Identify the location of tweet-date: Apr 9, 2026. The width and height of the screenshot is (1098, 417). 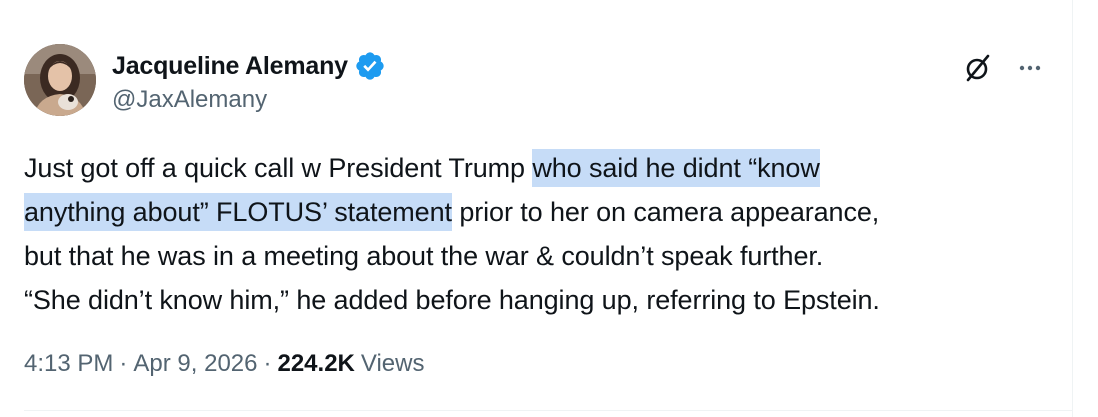
(195, 364).